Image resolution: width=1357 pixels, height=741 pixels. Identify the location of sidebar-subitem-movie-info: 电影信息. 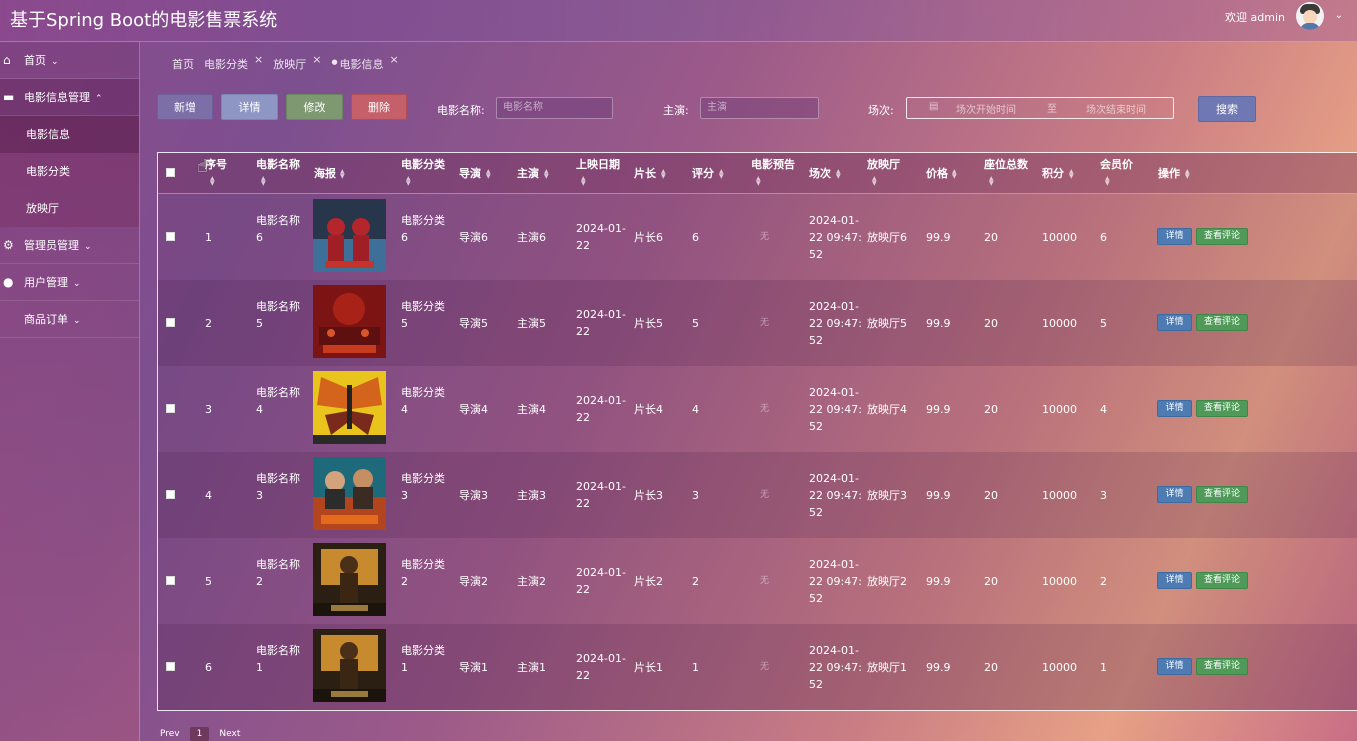
(69, 134).